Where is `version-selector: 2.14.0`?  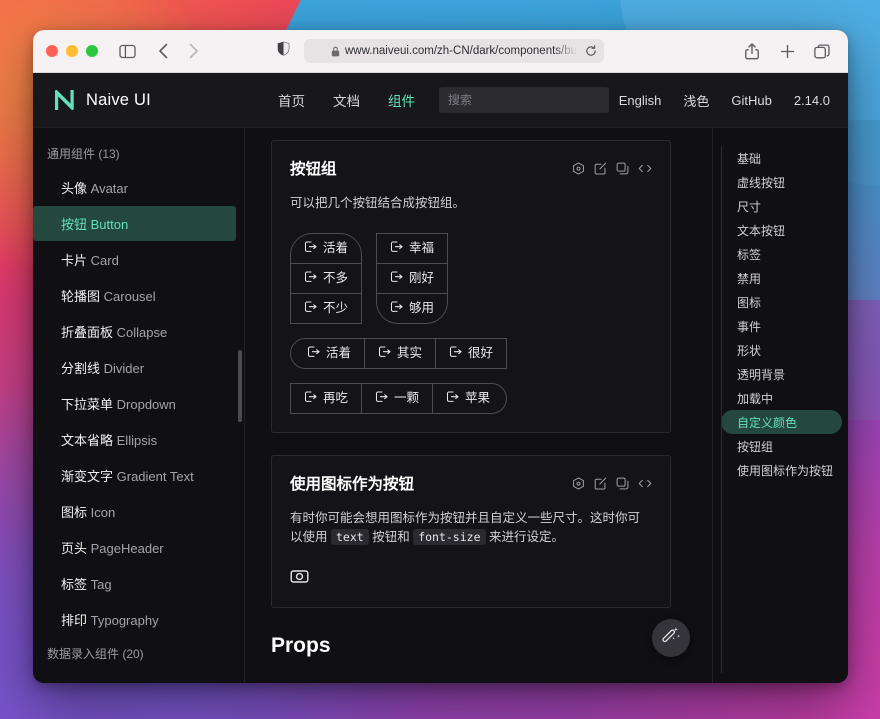 version-selector: 2.14.0 is located at coordinates (812, 100).